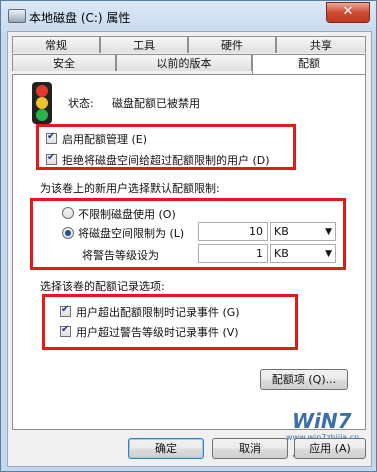 The width and height of the screenshot is (377, 472). What do you see at coordinates (321, 44) in the screenshot?
I see `tab-sharing: 共享` at bounding box center [321, 44].